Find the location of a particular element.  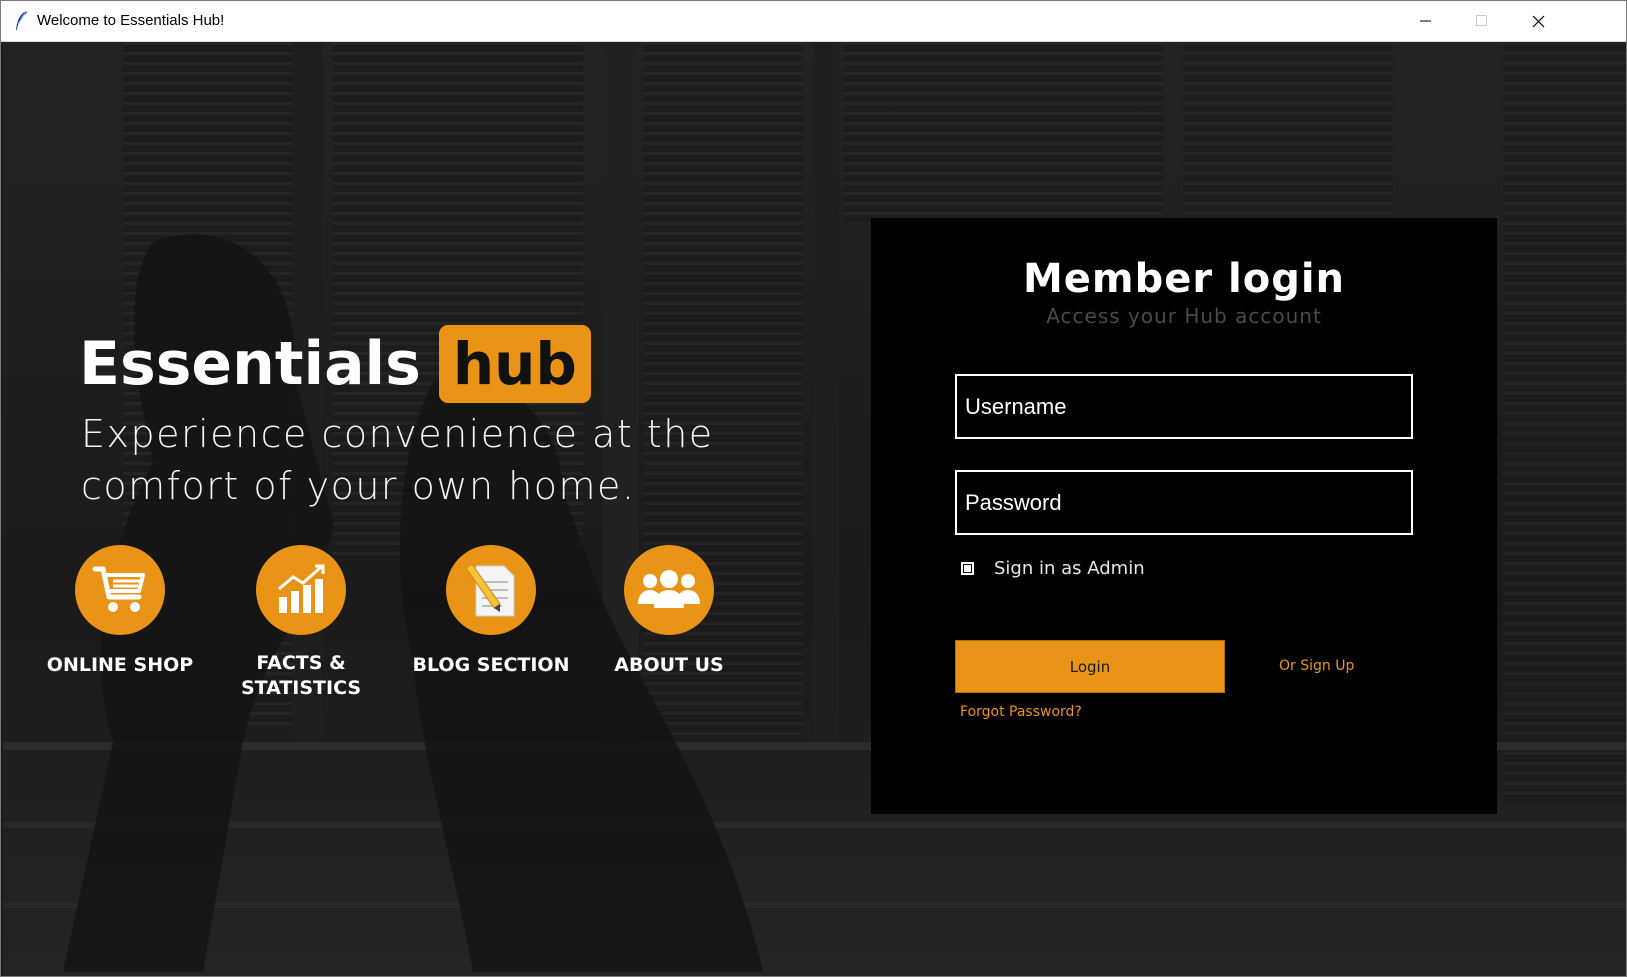

password-field is located at coordinates (1184, 502).